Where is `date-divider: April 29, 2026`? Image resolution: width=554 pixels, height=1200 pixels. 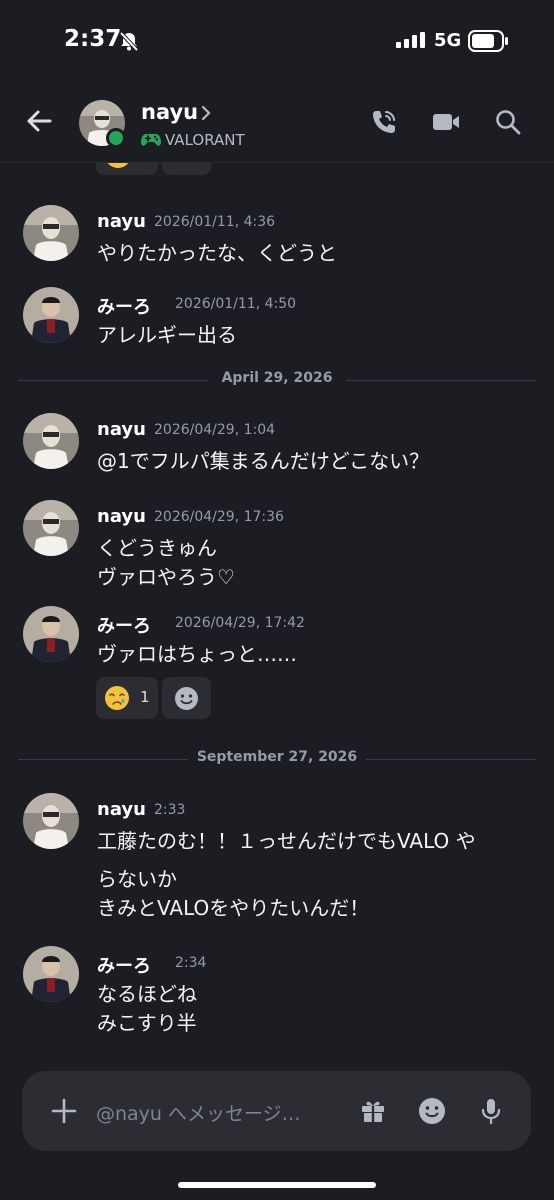 date-divider: April 29, 2026 is located at coordinates (277, 380).